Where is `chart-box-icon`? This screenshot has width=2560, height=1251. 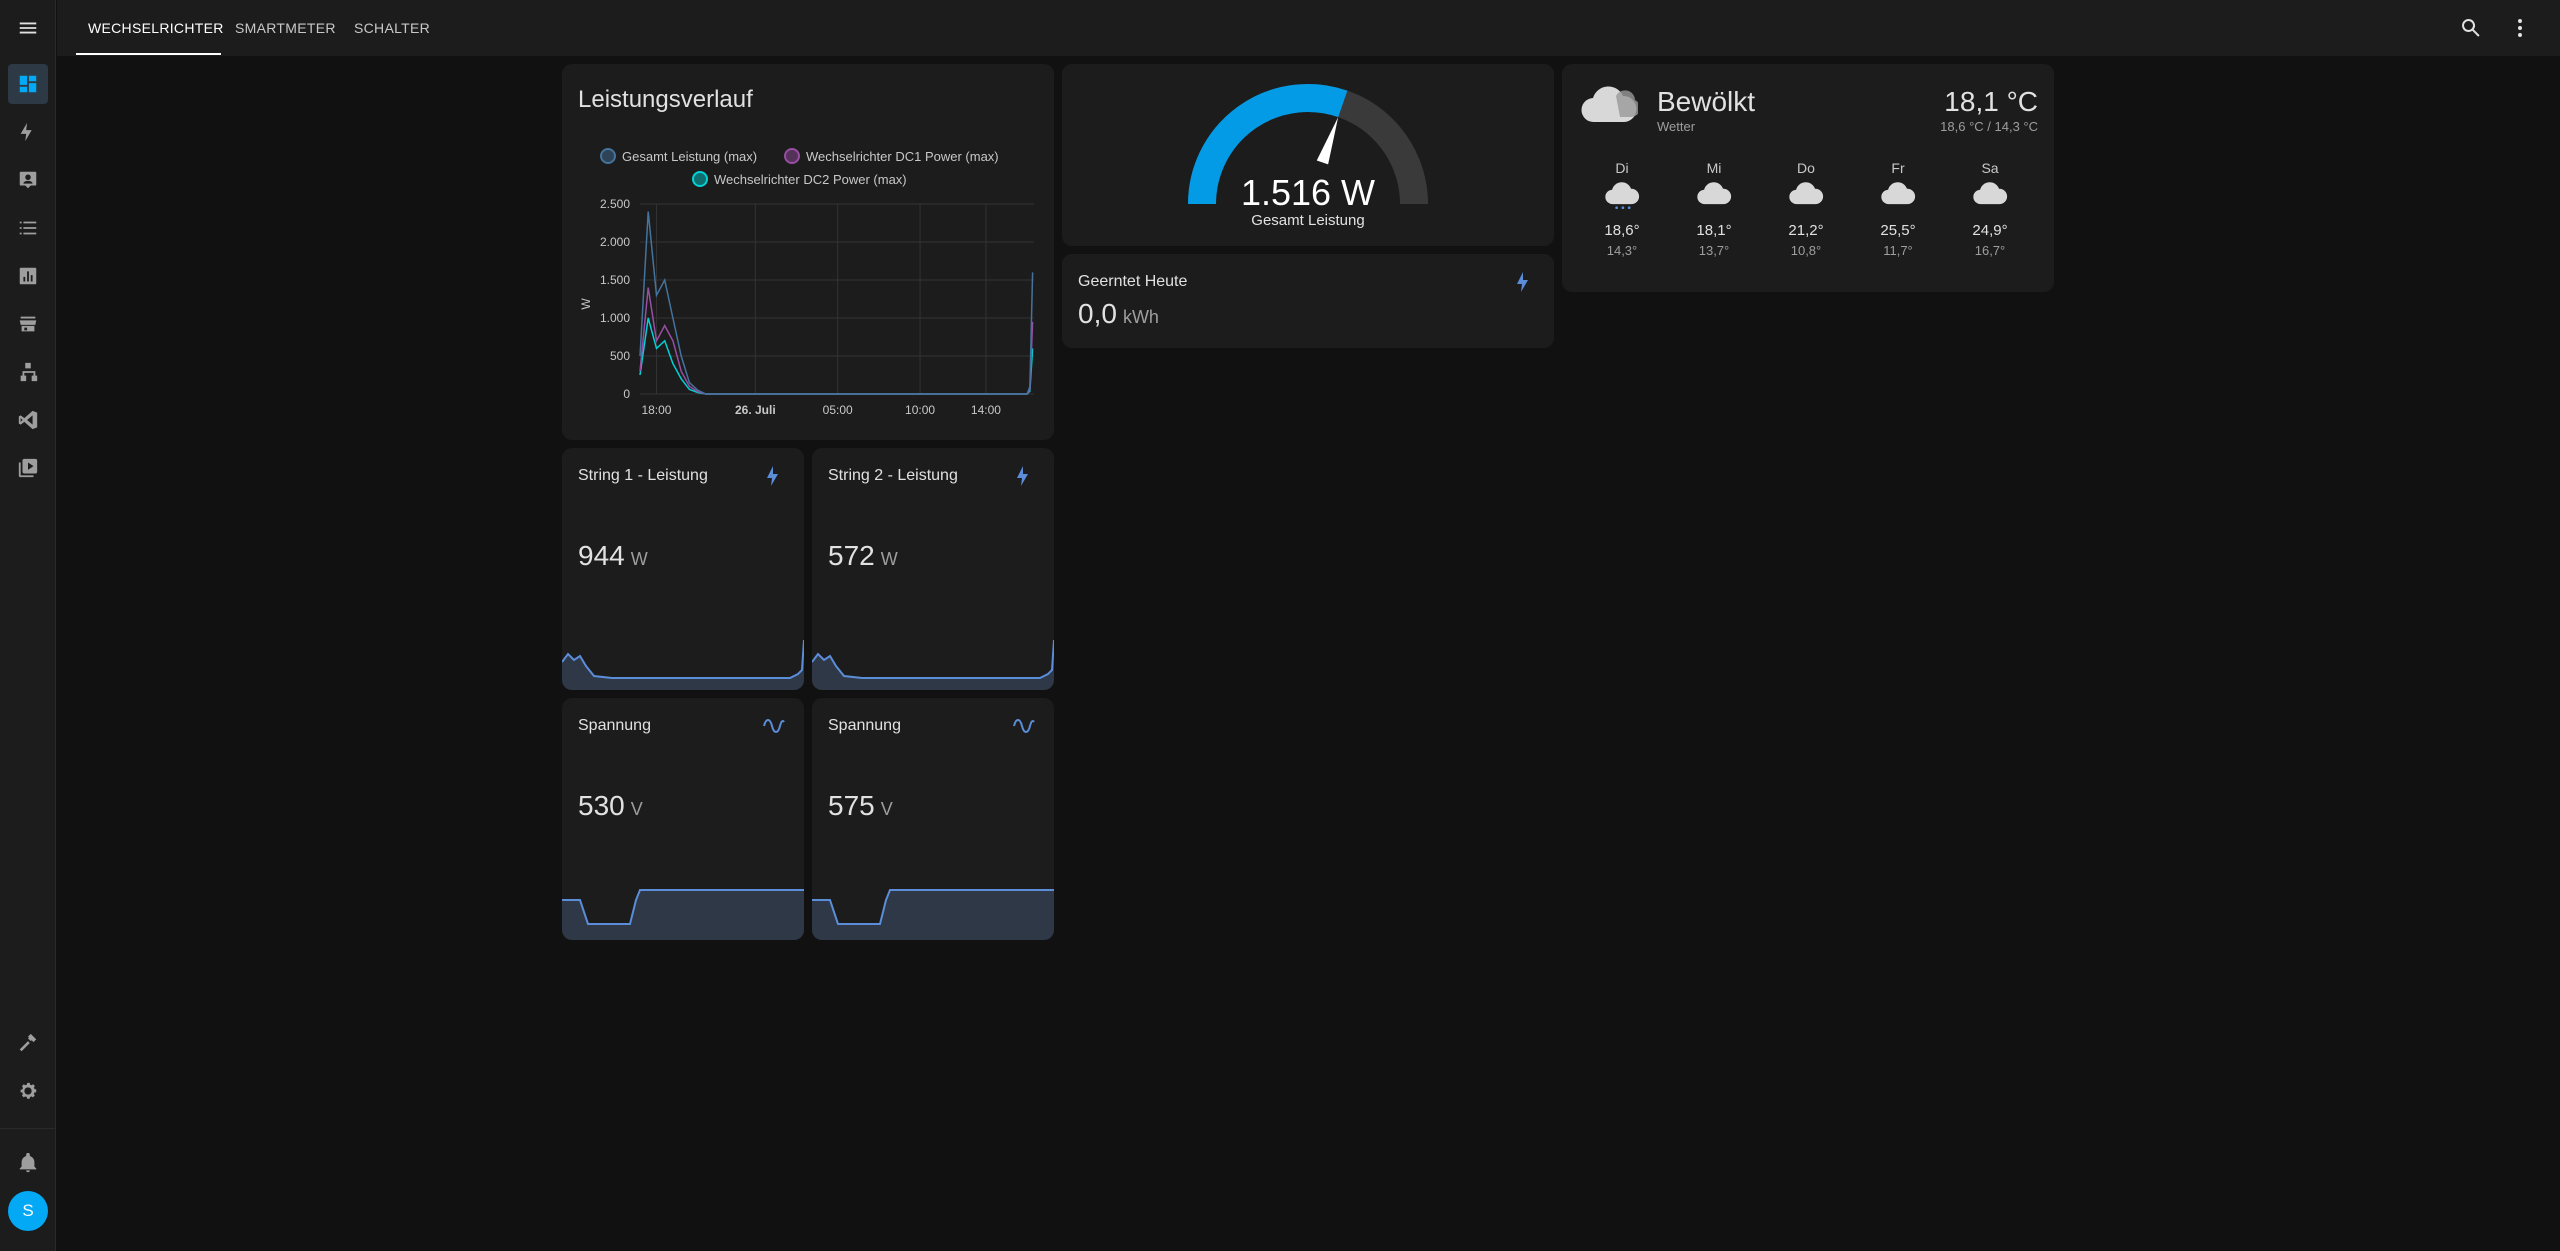 chart-box-icon is located at coordinates (28, 276).